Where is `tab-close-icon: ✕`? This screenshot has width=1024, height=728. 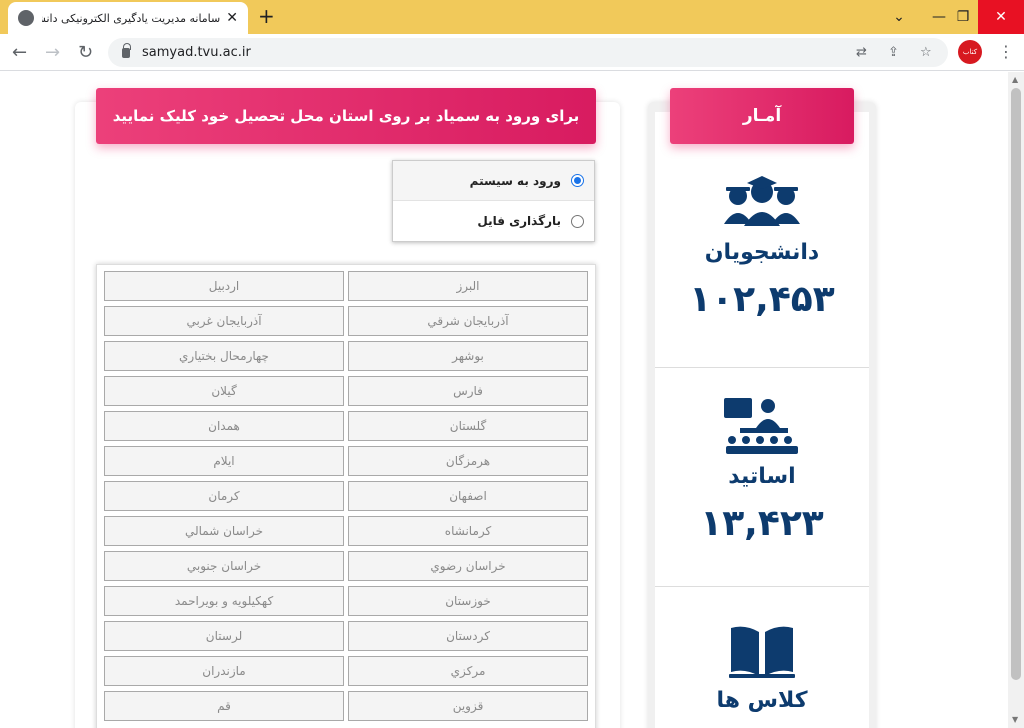
tab-close-icon: ✕ is located at coordinates (232, 18).